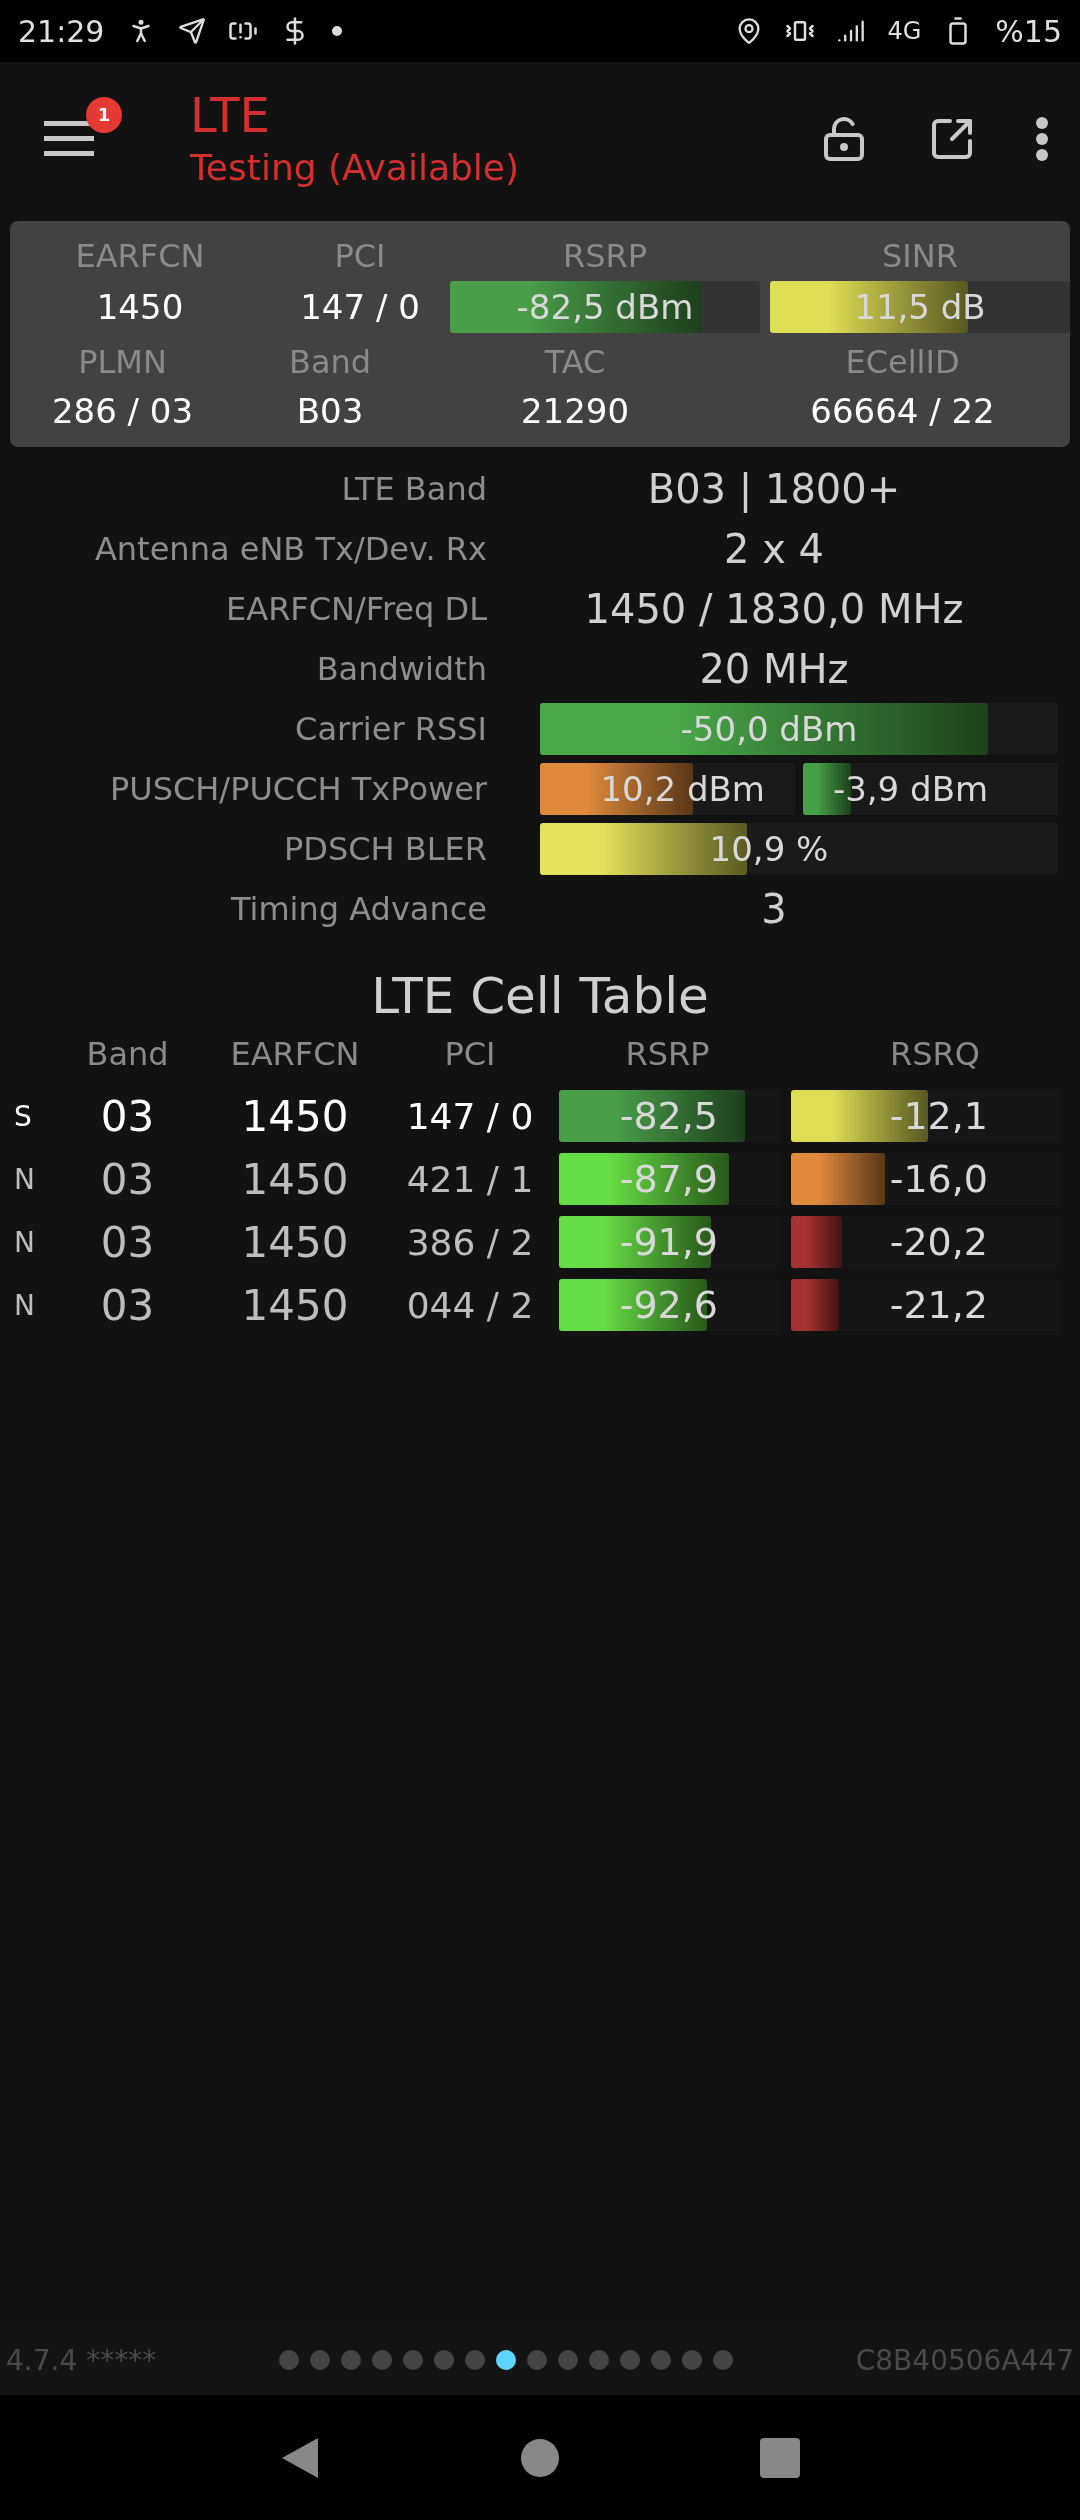 This screenshot has height=2520, width=1080. I want to click on bar-value: -50,0 dBm, so click(769, 729).